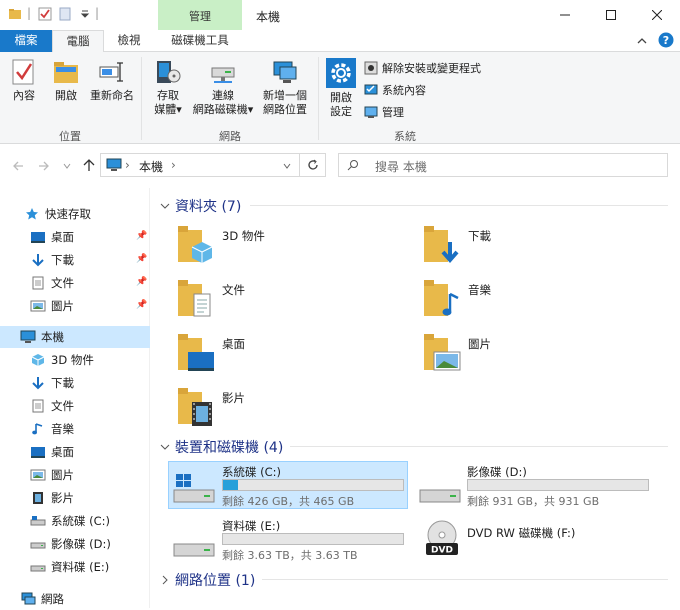  I want to click on manage-button: 管理, so click(384, 112).